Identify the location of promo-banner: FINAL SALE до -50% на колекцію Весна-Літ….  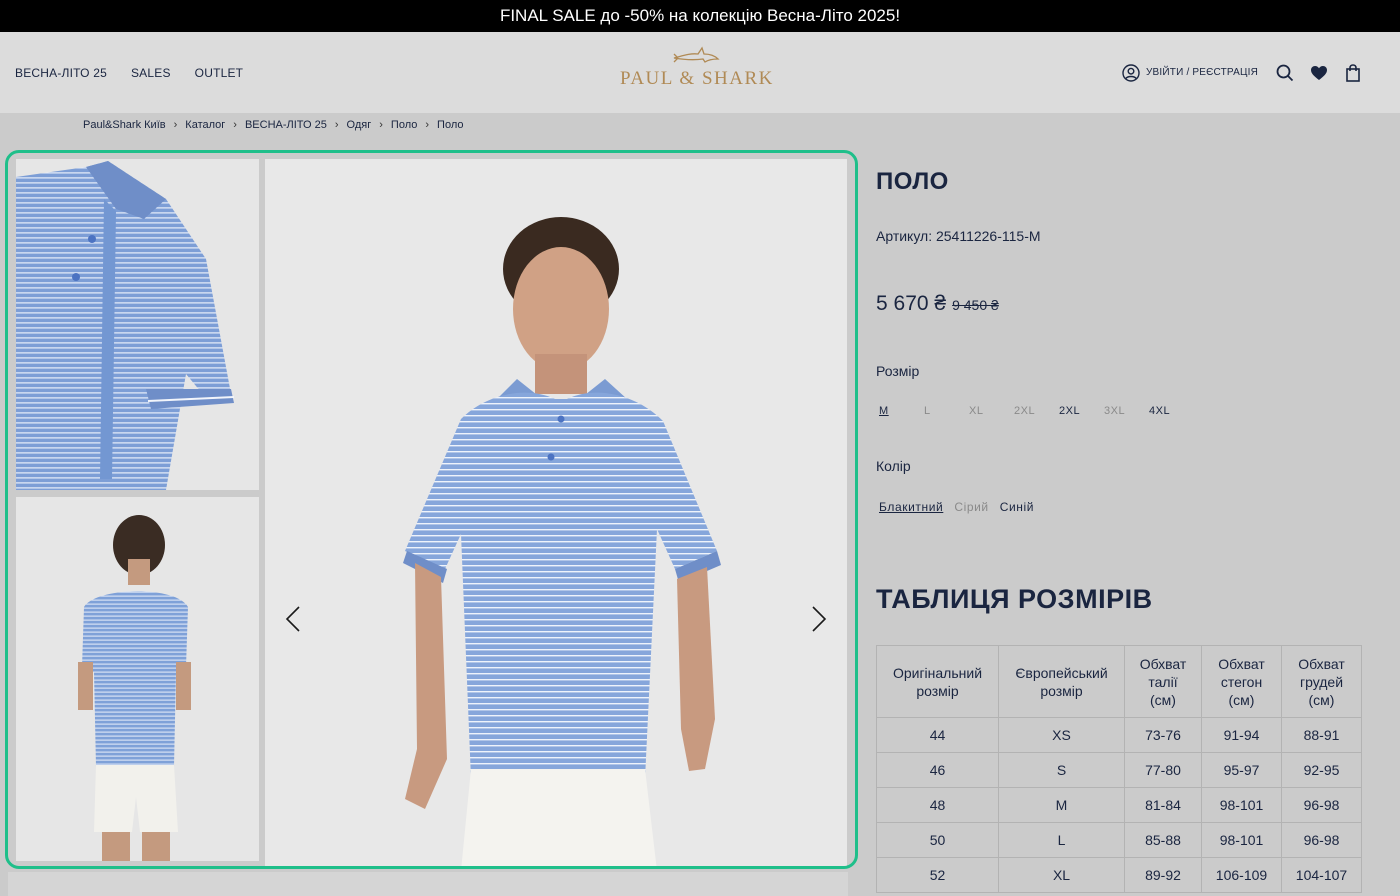
(700, 16).